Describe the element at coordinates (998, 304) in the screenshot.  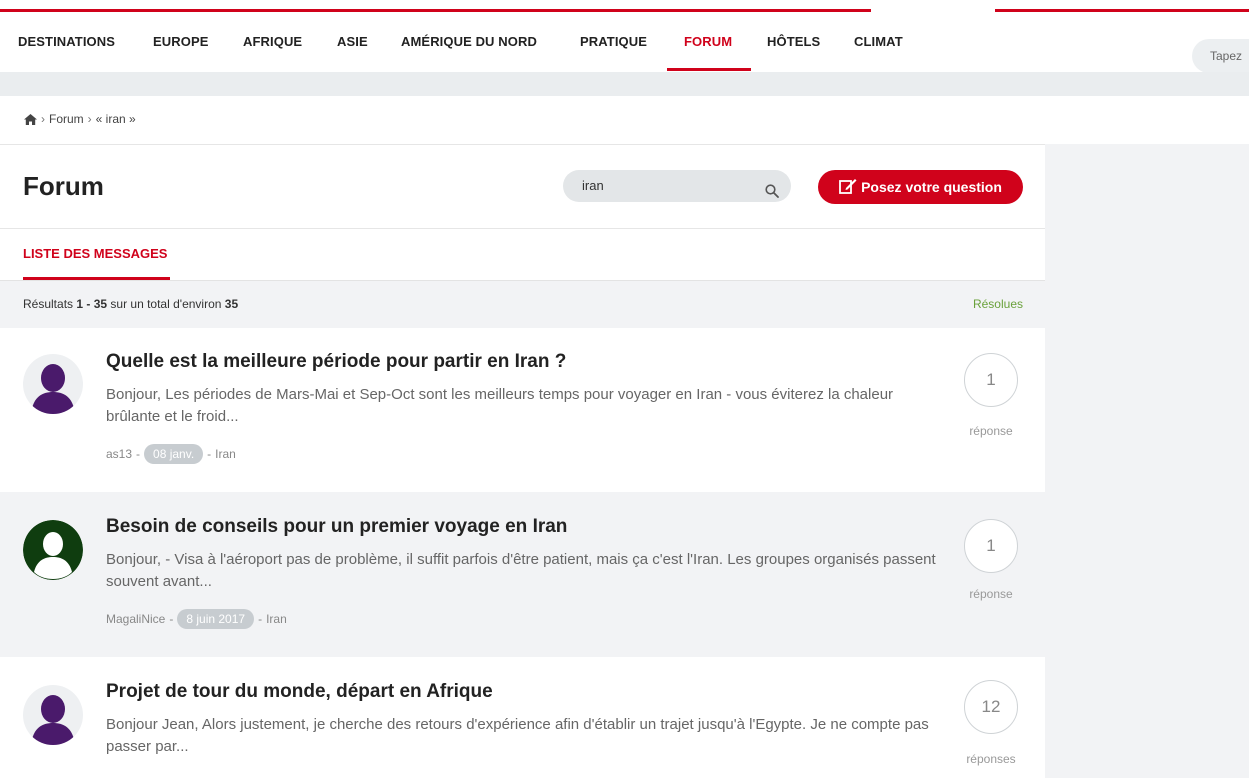
I see `resolved-filter-link: Résolues` at that location.